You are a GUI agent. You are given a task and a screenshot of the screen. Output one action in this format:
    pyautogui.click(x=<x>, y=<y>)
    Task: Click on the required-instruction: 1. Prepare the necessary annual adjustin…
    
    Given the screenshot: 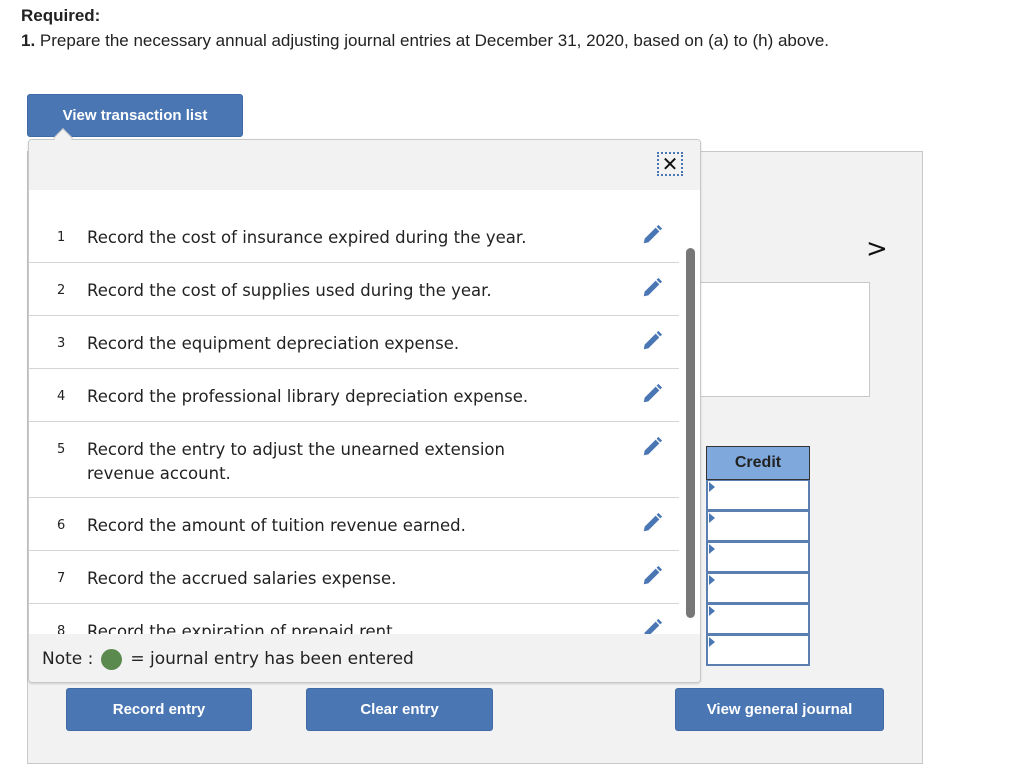 What is the action you would take?
    pyautogui.click(x=425, y=41)
    